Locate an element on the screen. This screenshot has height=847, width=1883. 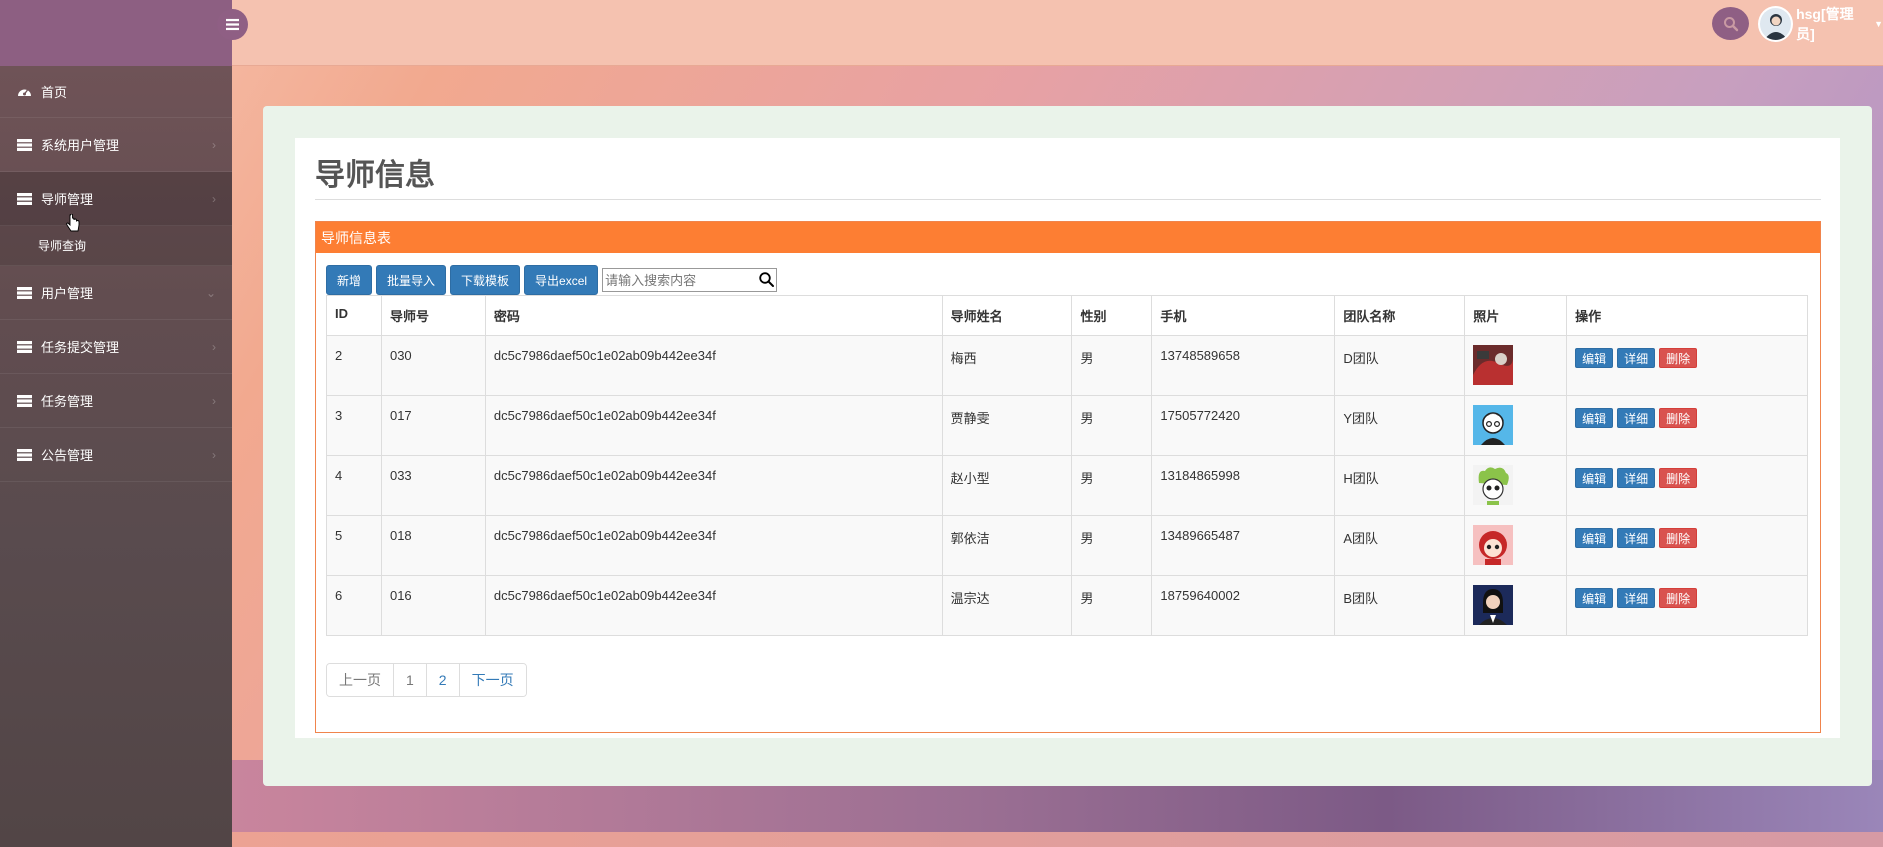
sidebar-item-users: 用户管理 ⌄ is located at coordinates (116, 293).